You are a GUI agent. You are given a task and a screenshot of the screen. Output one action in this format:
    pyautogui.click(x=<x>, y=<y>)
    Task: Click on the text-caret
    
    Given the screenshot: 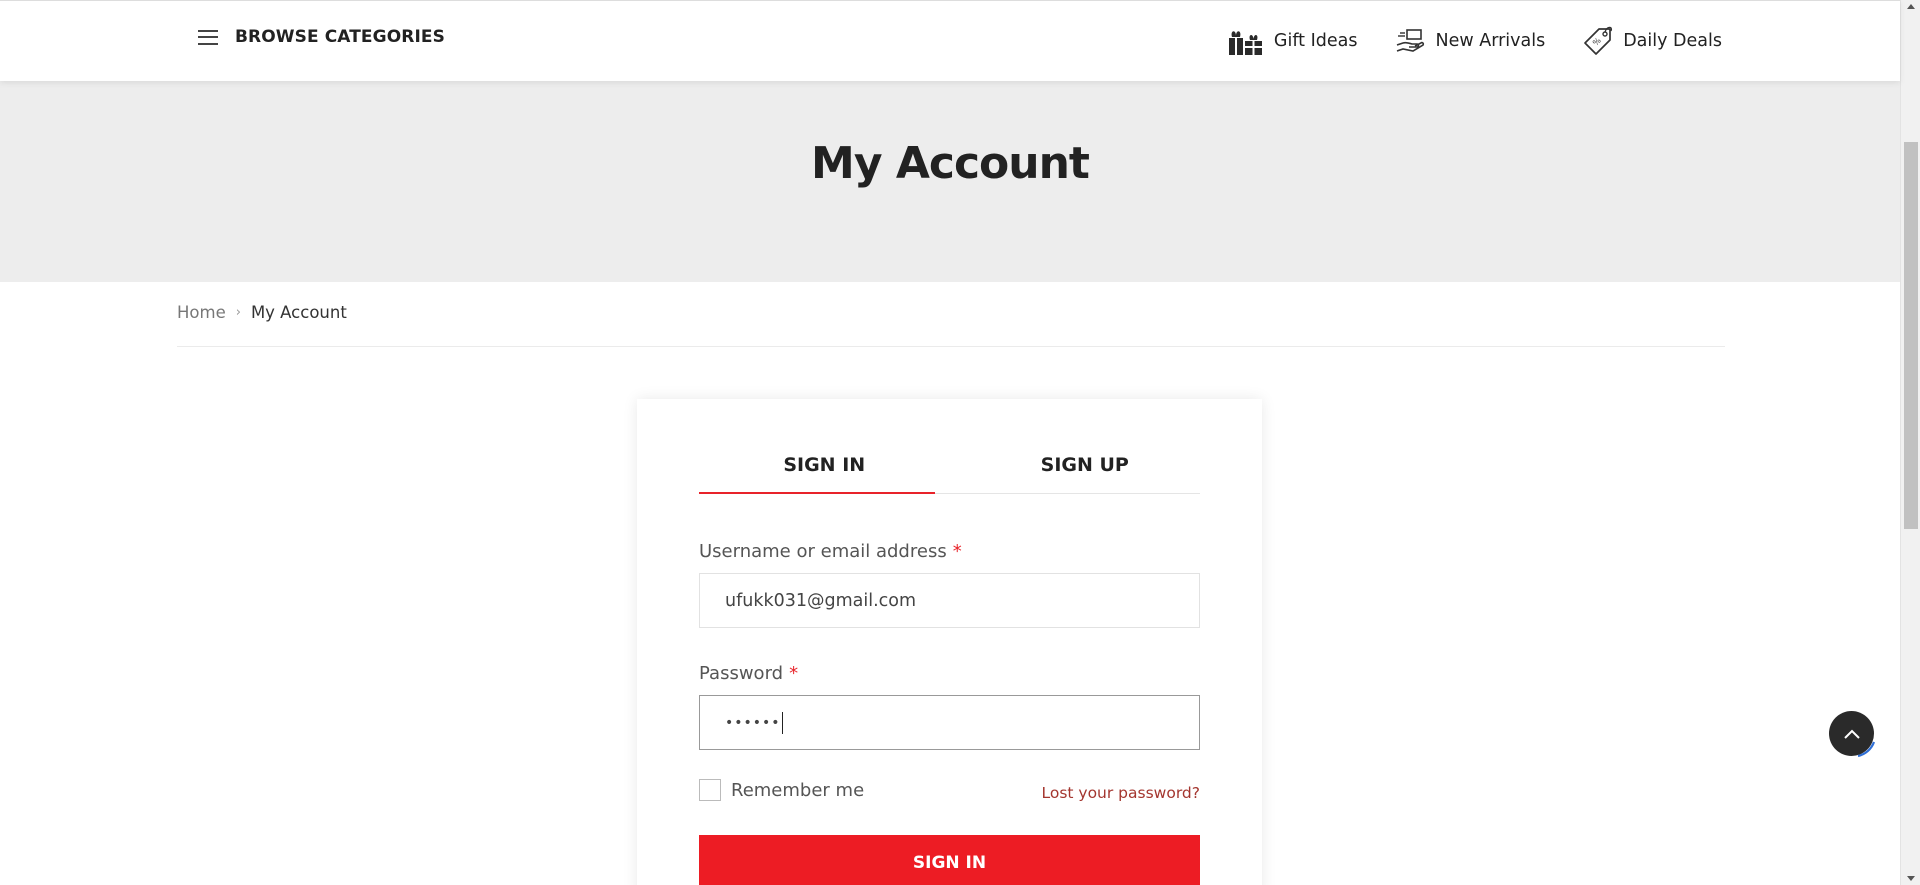 What is the action you would take?
    pyautogui.click(x=782, y=722)
    